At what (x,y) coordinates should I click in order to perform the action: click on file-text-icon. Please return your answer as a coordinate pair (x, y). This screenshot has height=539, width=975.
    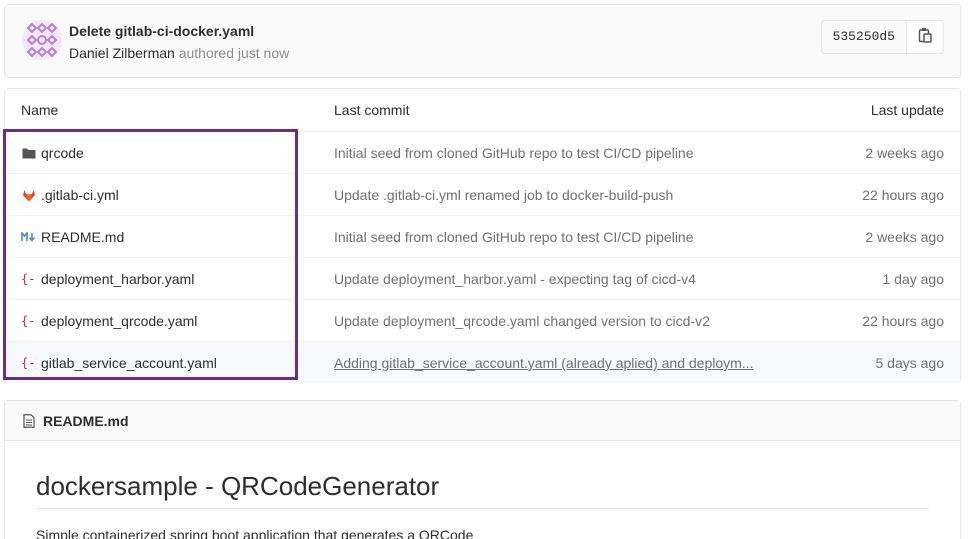
    Looking at the image, I should click on (29, 421).